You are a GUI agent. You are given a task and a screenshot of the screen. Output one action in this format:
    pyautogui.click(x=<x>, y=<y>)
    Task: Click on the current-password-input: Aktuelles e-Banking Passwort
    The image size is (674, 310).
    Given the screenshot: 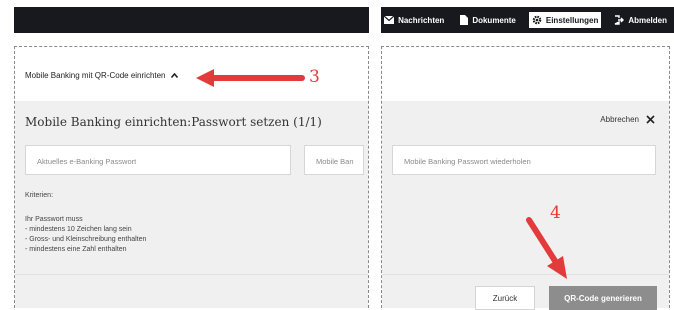 What is the action you would take?
    pyautogui.click(x=158, y=160)
    